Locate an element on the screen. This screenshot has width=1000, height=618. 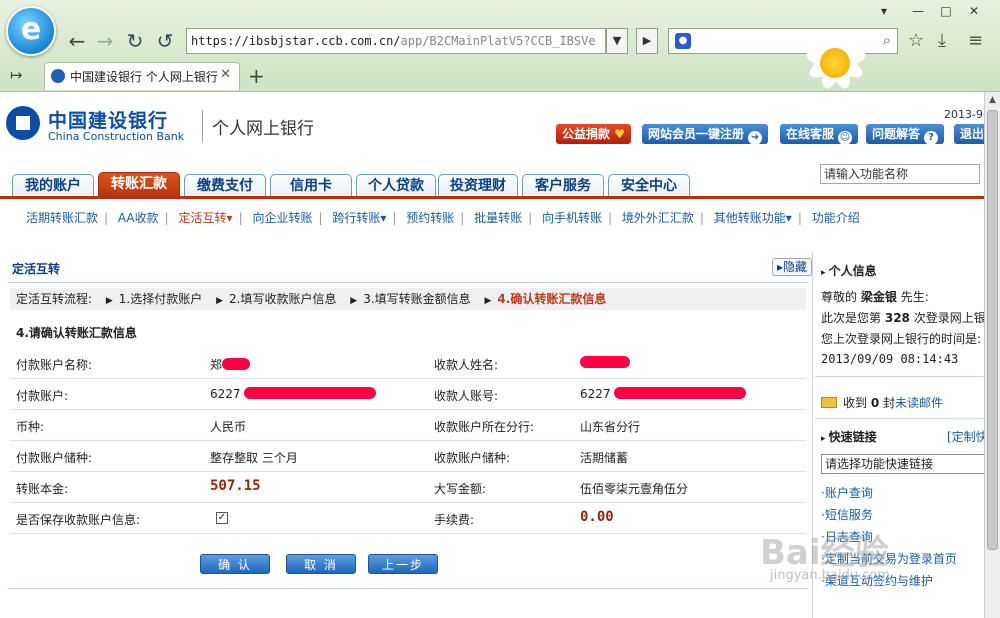
tab-transfer: 转账汇款 is located at coordinates (139, 185).